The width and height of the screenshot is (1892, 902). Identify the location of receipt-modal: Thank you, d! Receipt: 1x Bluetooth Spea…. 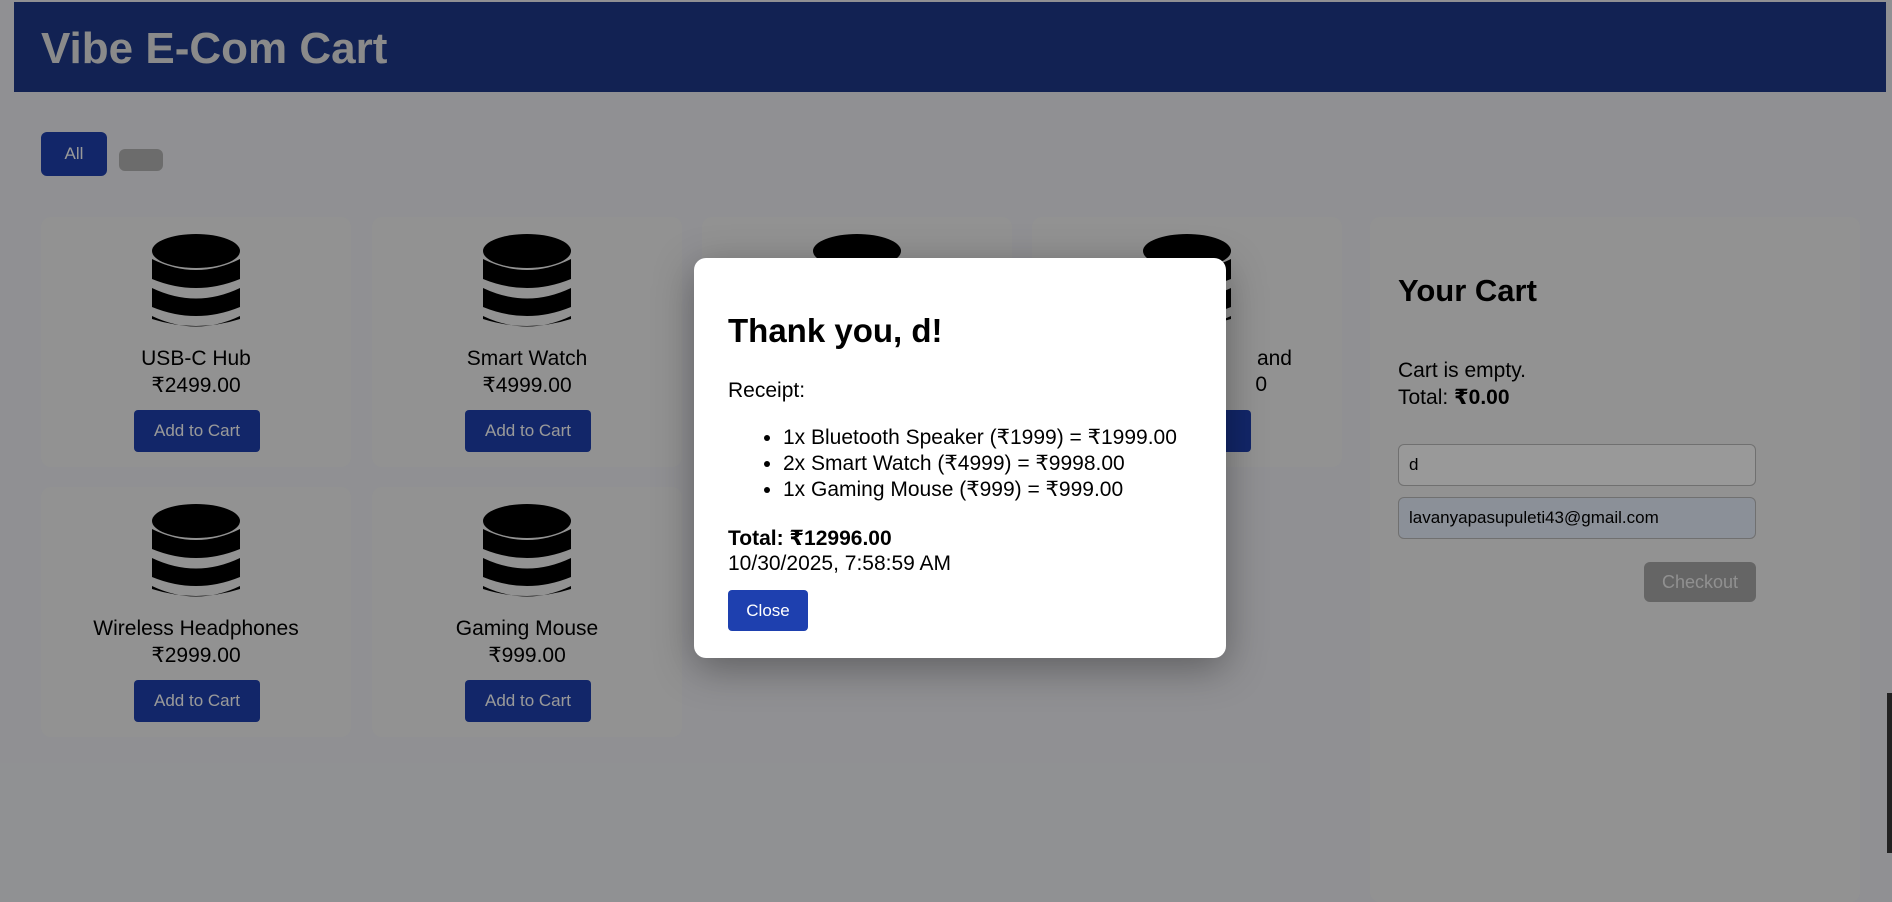
(960, 458).